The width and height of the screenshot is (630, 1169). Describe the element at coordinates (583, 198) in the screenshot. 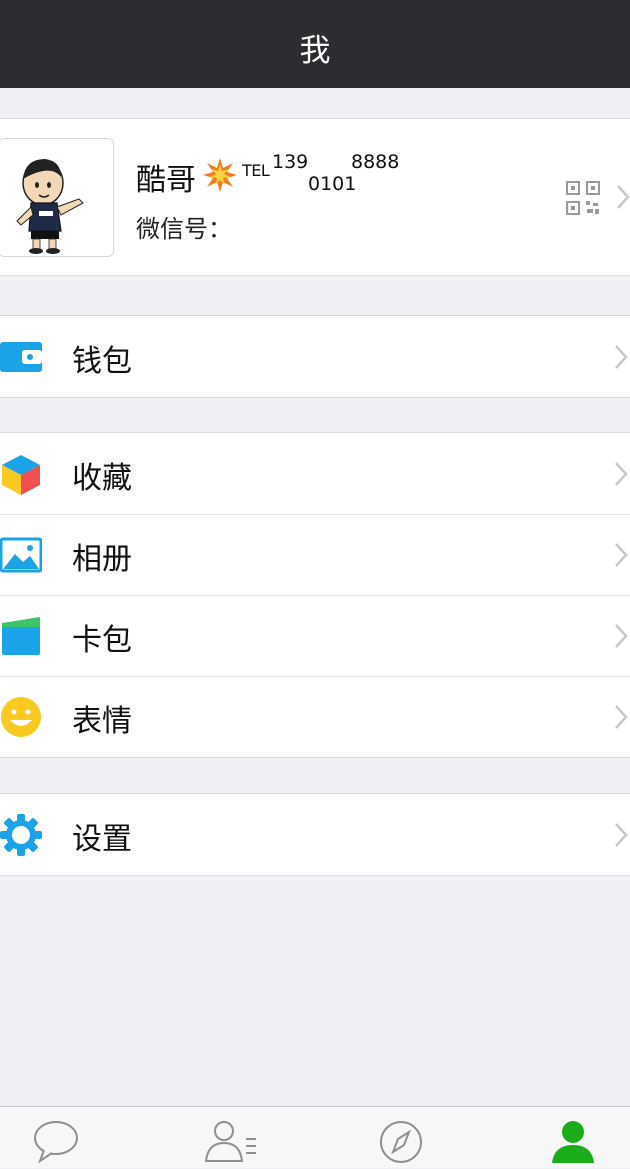

I see `qr-code-icon` at that location.